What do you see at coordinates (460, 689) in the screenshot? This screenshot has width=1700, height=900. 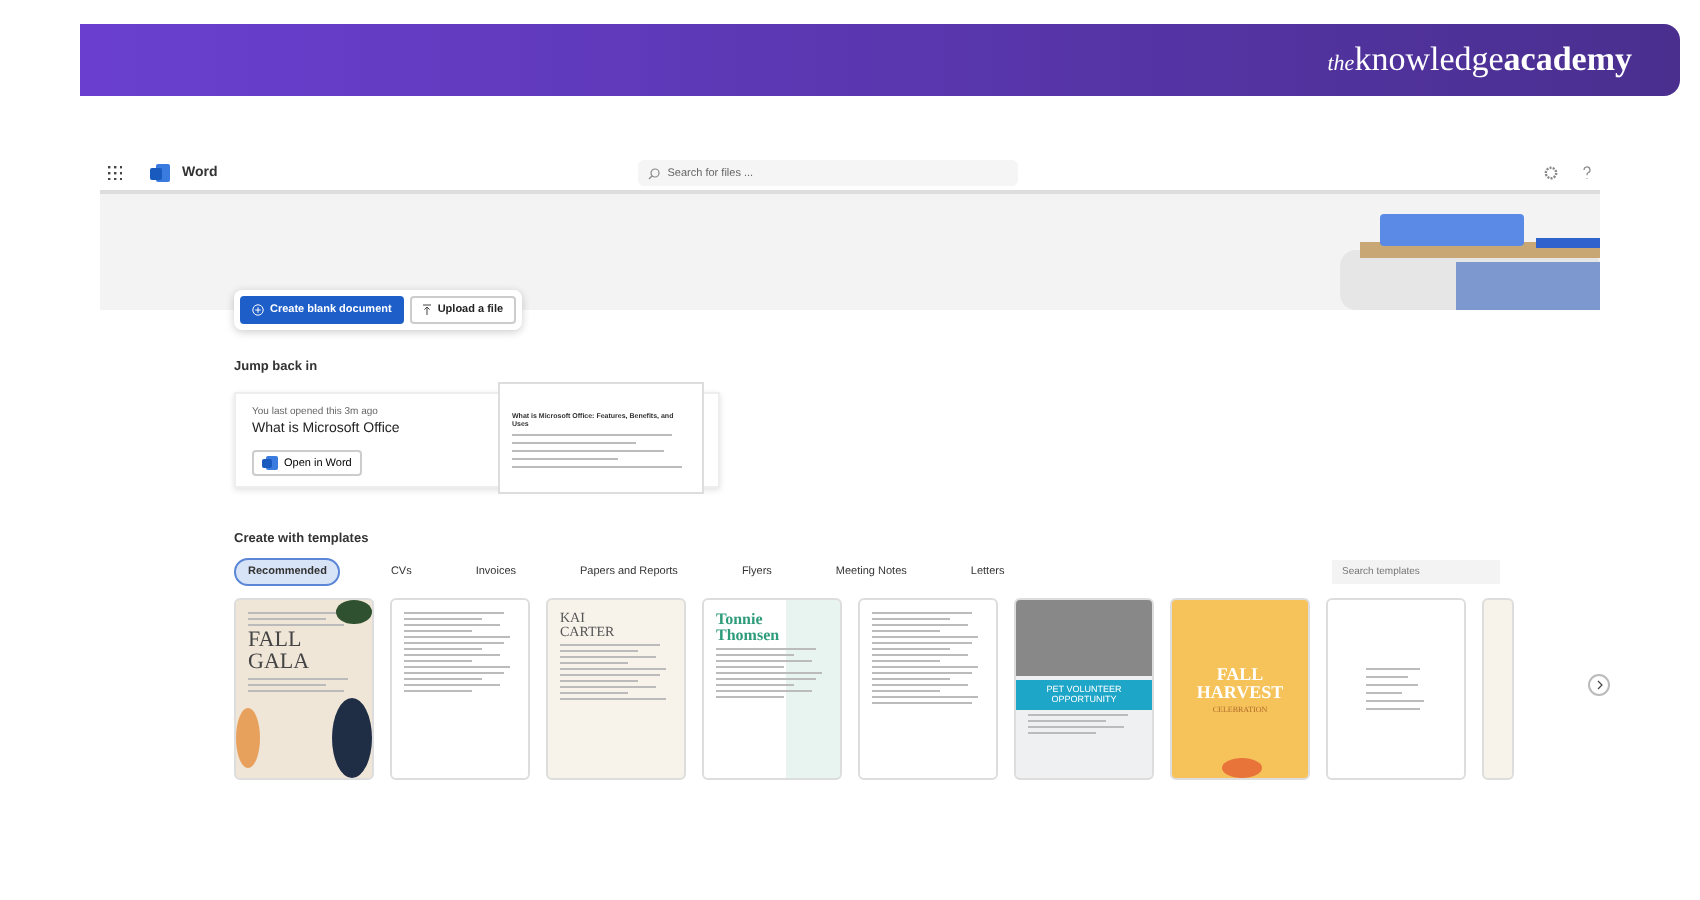 I see `letter-template` at bounding box center [460, 689].